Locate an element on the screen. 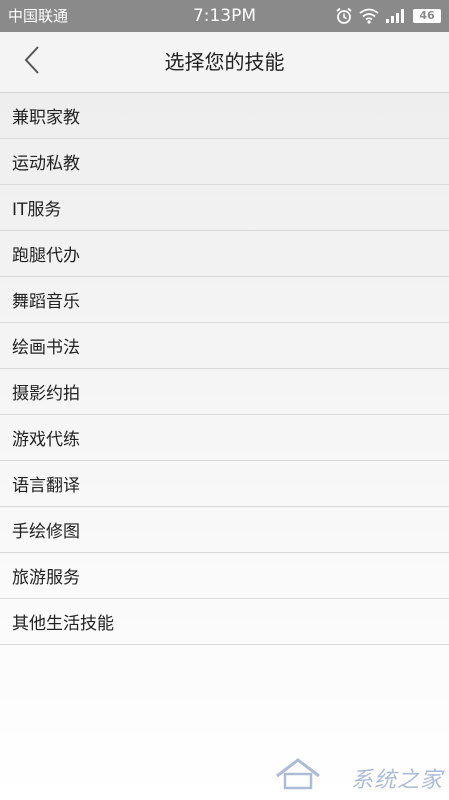 This screenshot has width=449, height=800. skill-item-photography: 摄影约拍 is located at coordinates (224, 392).